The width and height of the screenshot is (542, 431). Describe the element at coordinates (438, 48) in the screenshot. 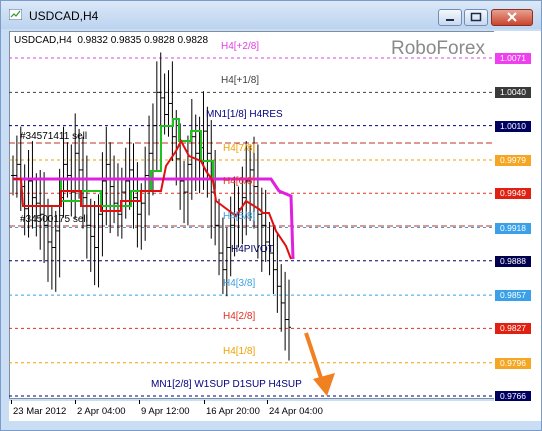

I see `brand-watermark: RoboForex` at that location.